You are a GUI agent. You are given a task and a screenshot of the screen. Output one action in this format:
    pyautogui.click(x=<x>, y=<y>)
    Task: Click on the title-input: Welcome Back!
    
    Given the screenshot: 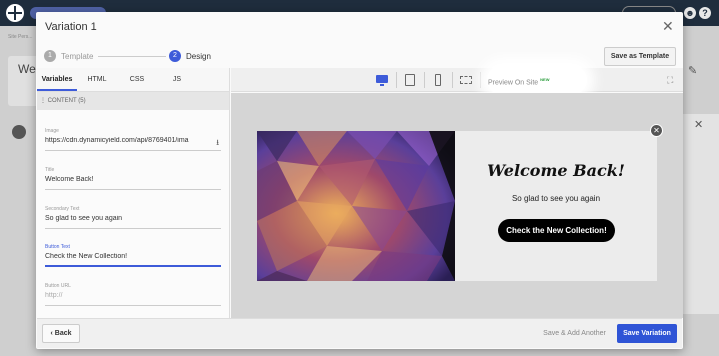 What is the action you would take?
    pyautogui.click(x=133, y=183)
    